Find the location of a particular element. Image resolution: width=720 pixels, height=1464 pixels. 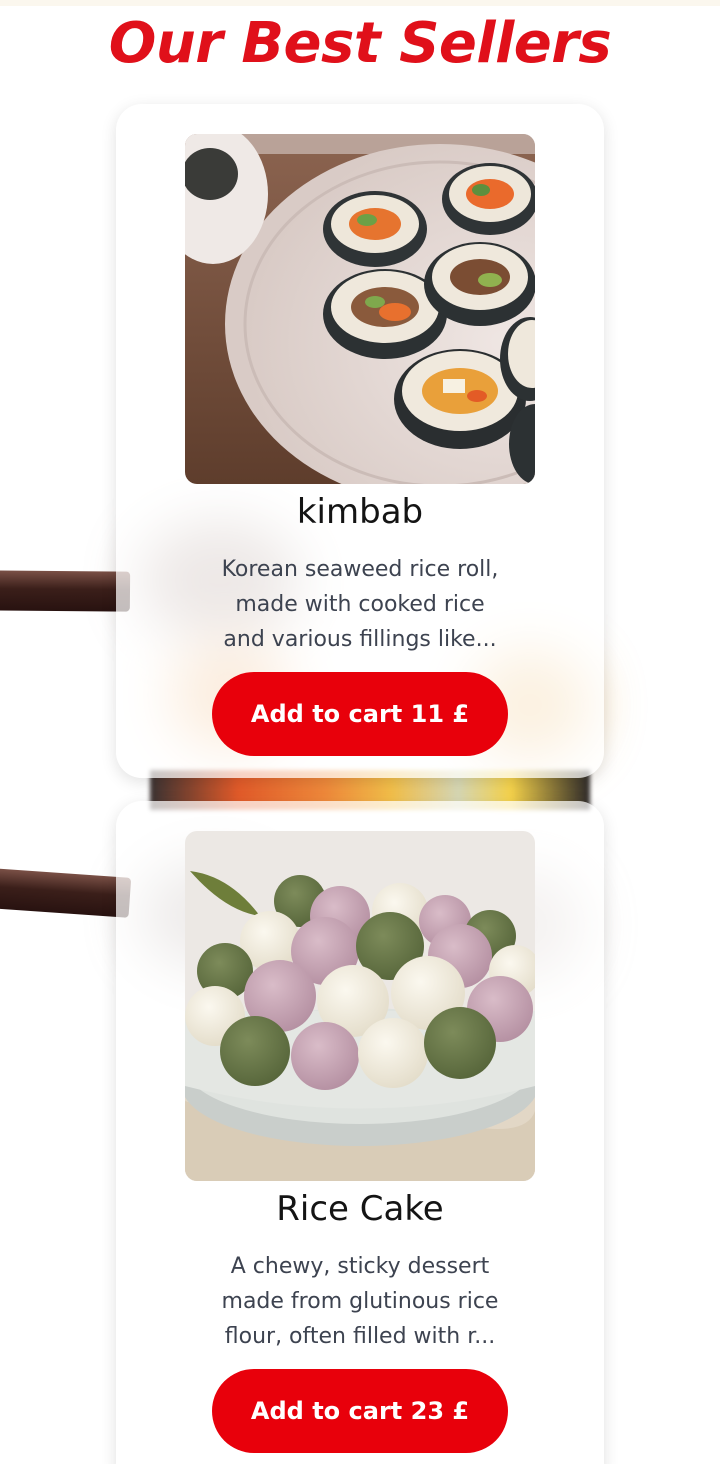

top-strip is located at coordinates (360, 3).